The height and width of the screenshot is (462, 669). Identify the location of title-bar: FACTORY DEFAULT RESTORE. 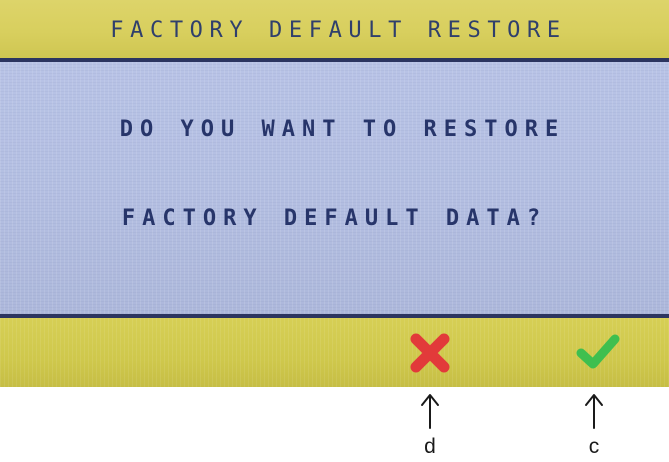
(334, 29).